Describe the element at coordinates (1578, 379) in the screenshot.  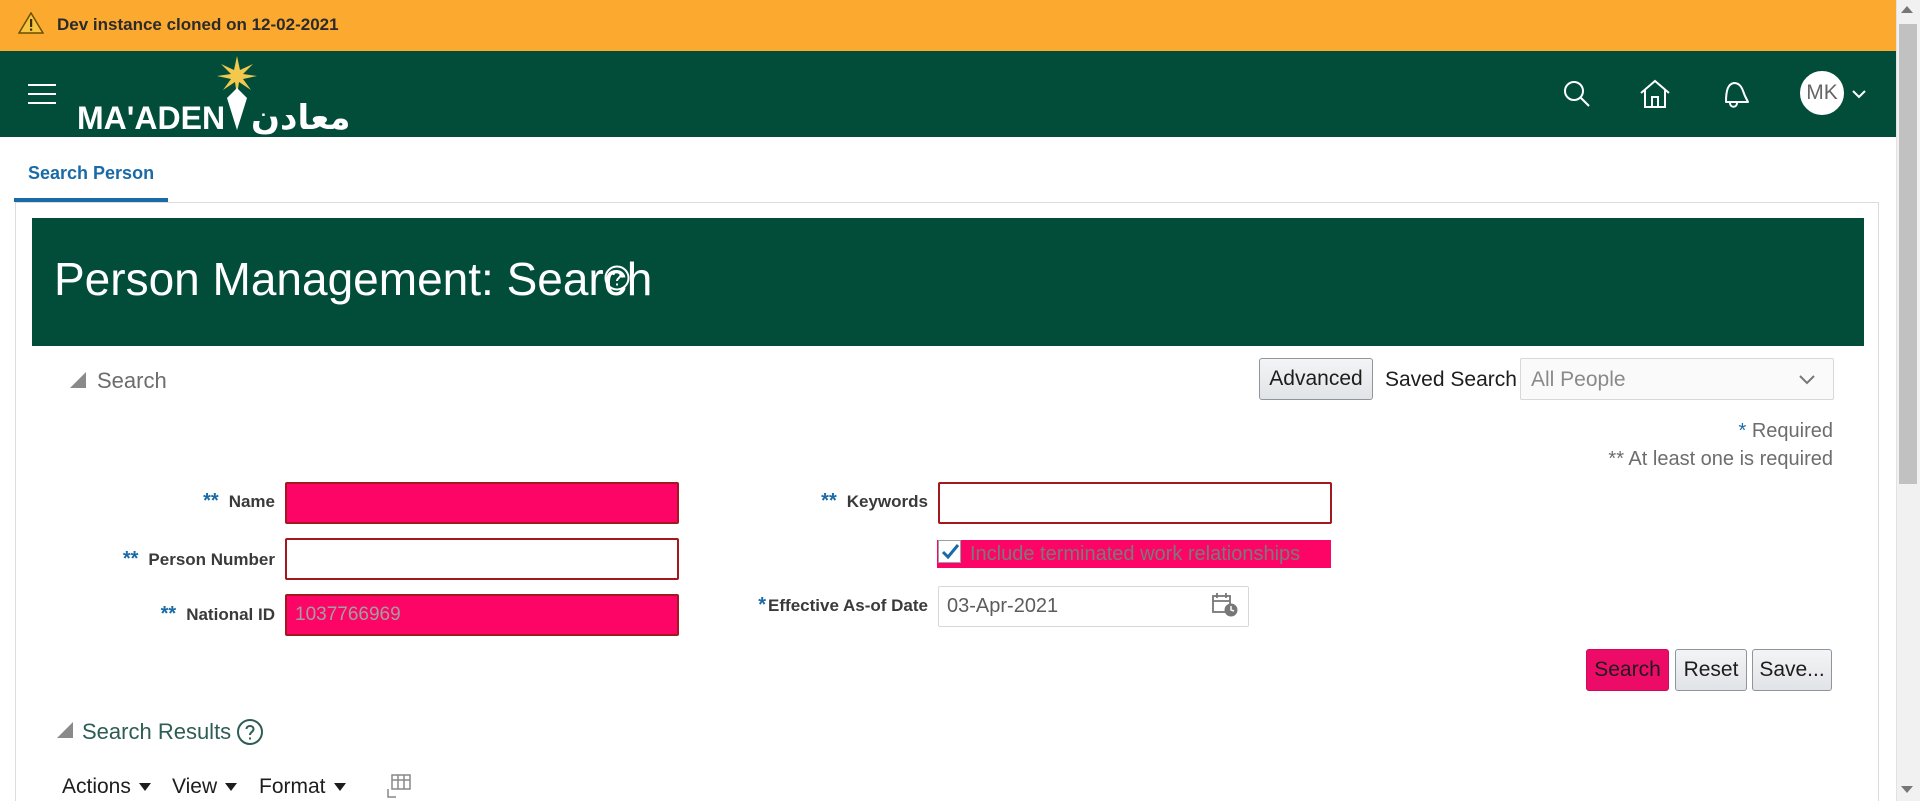
I see `saved-search-value: All People` at that location.